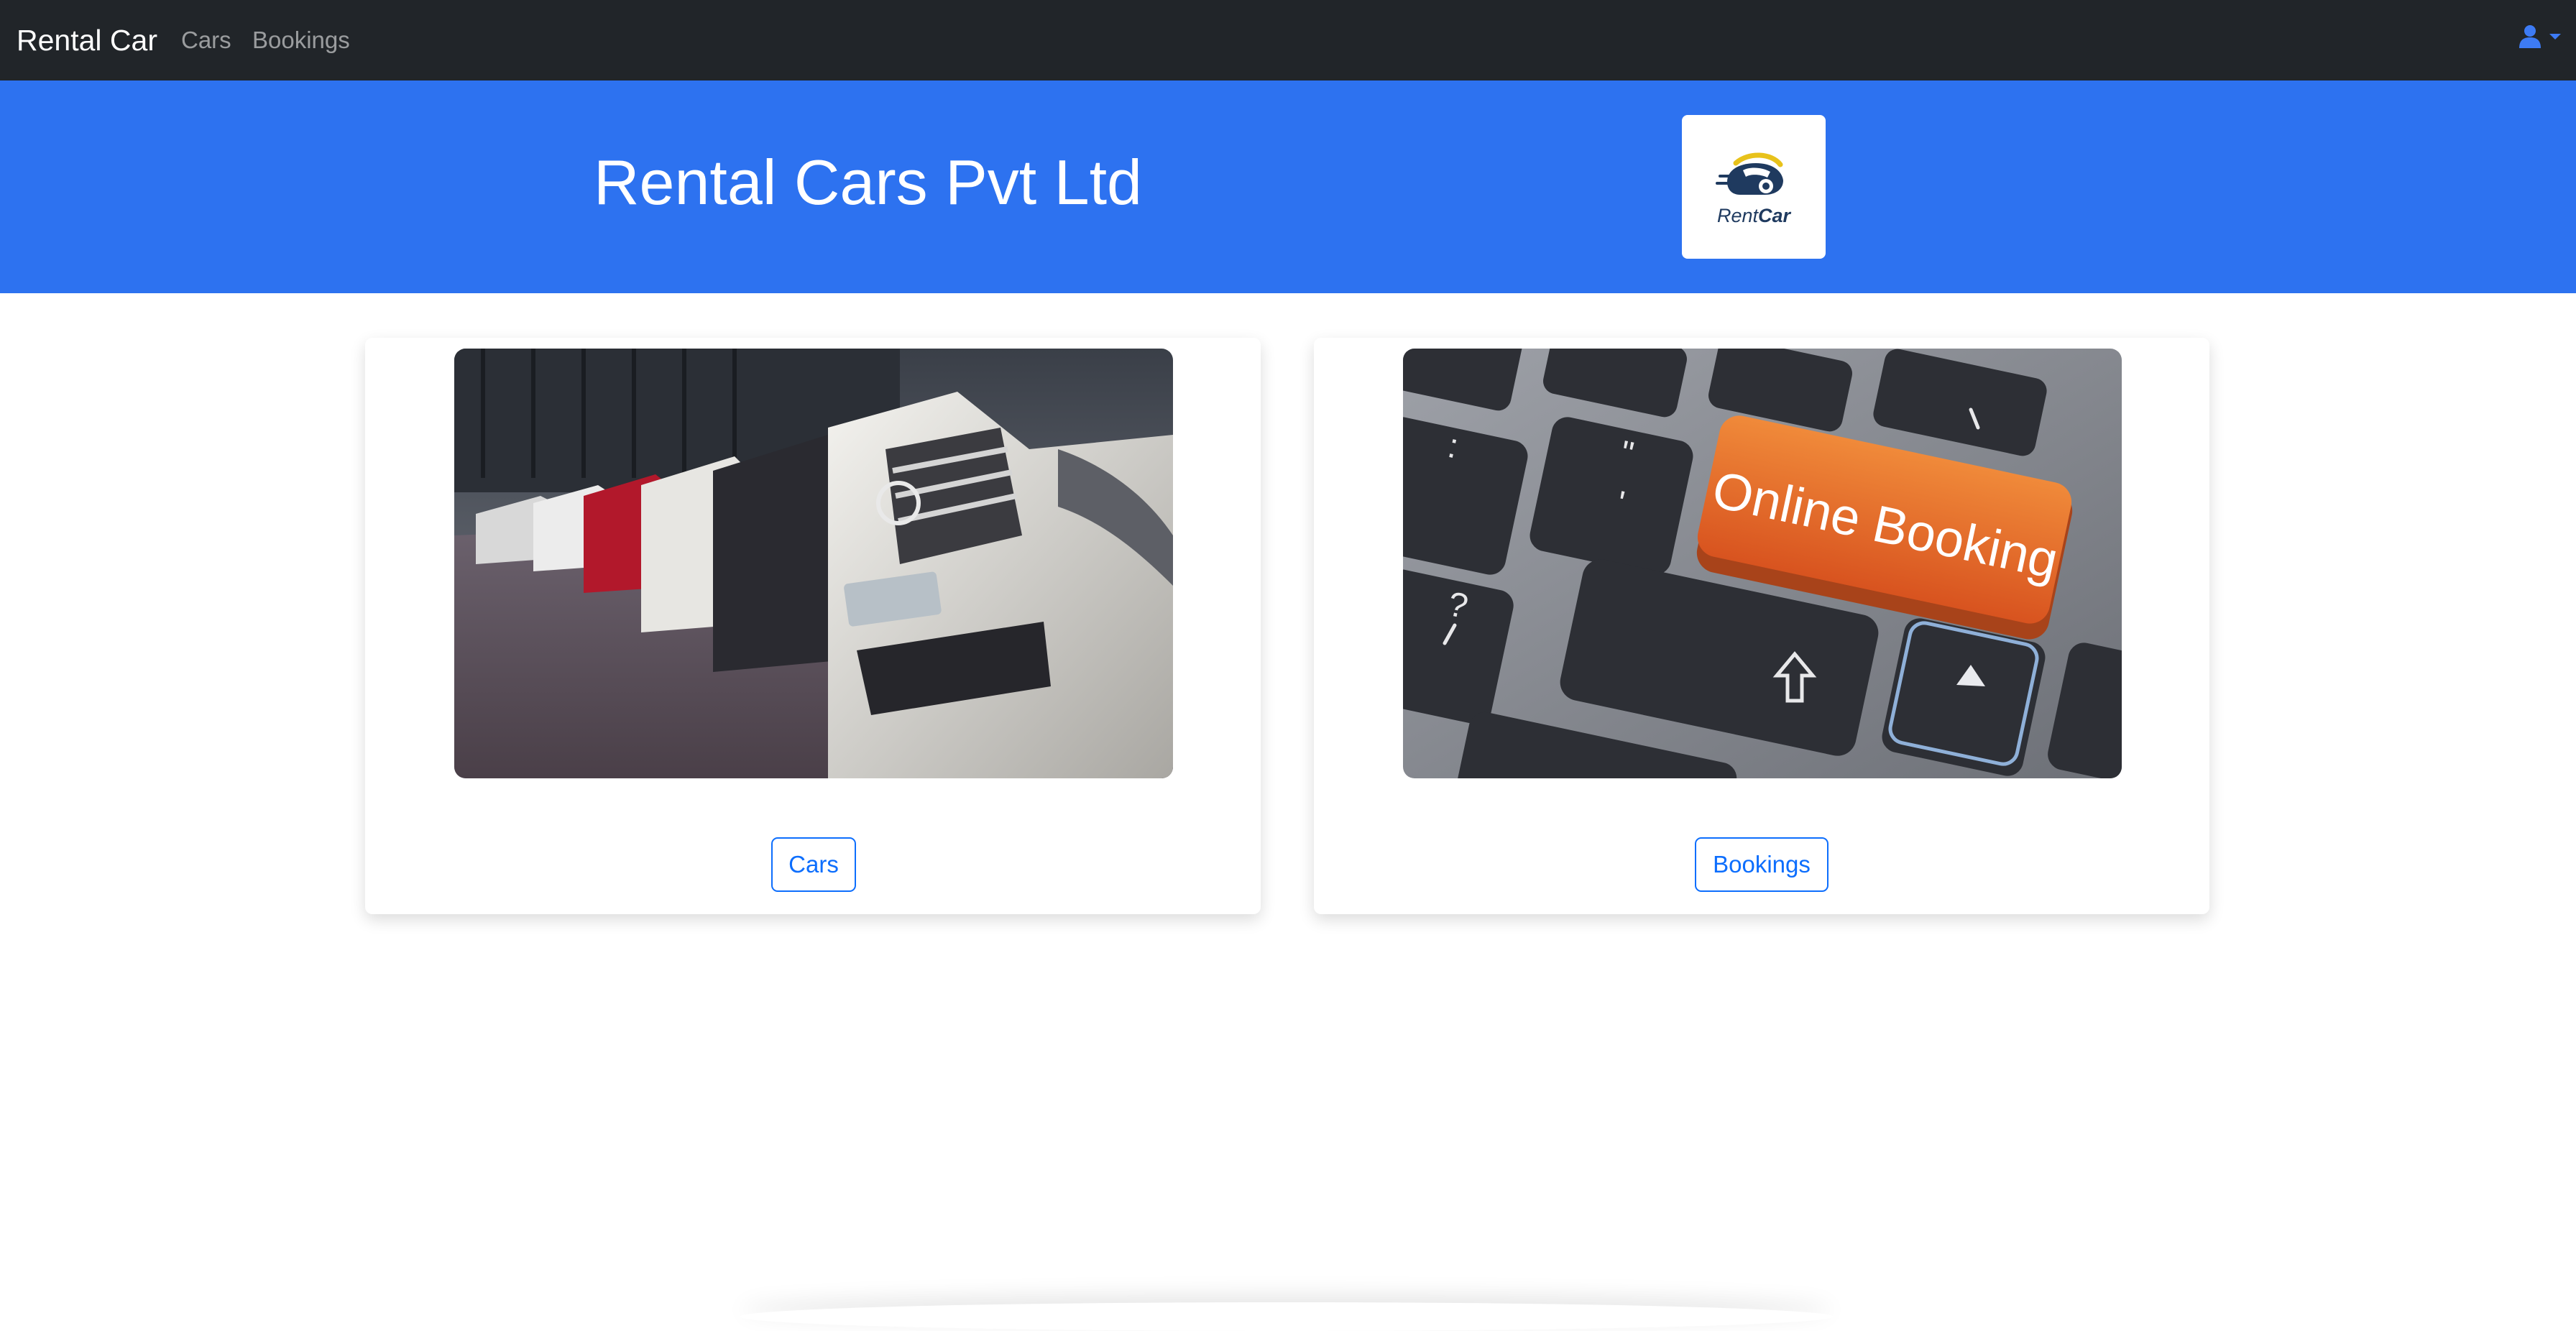 This screenshot has height=1331, width=2576. I want to click on online-booking-image: Online Booking ? " ' :, so click(1762, 563).